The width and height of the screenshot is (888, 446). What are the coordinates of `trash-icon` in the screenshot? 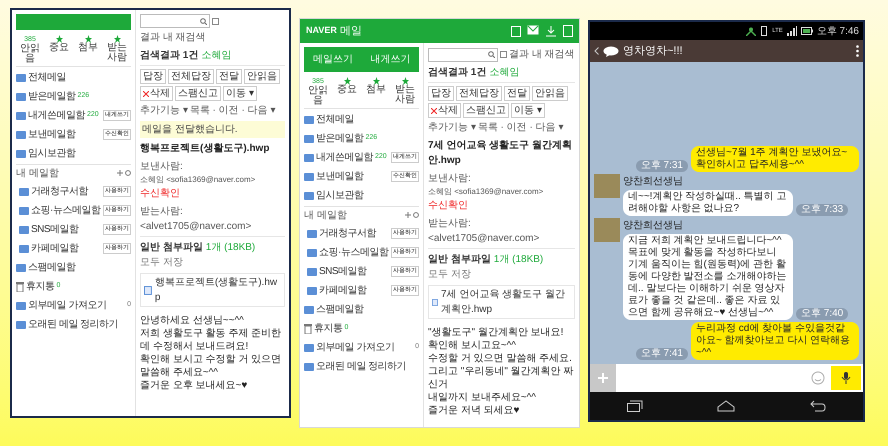 It's located at (308, 329).